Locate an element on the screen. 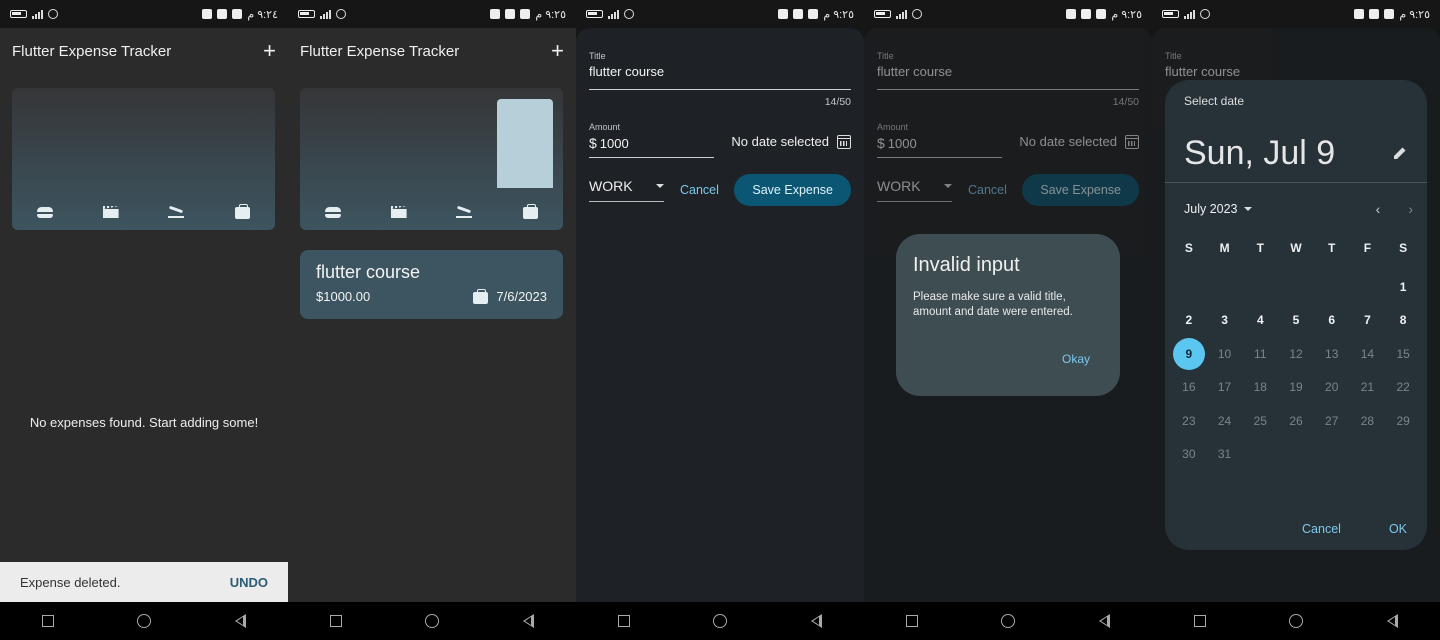 The image size is (1440, 640). calendar-day: 5 is located at coordinates (1296, 321).